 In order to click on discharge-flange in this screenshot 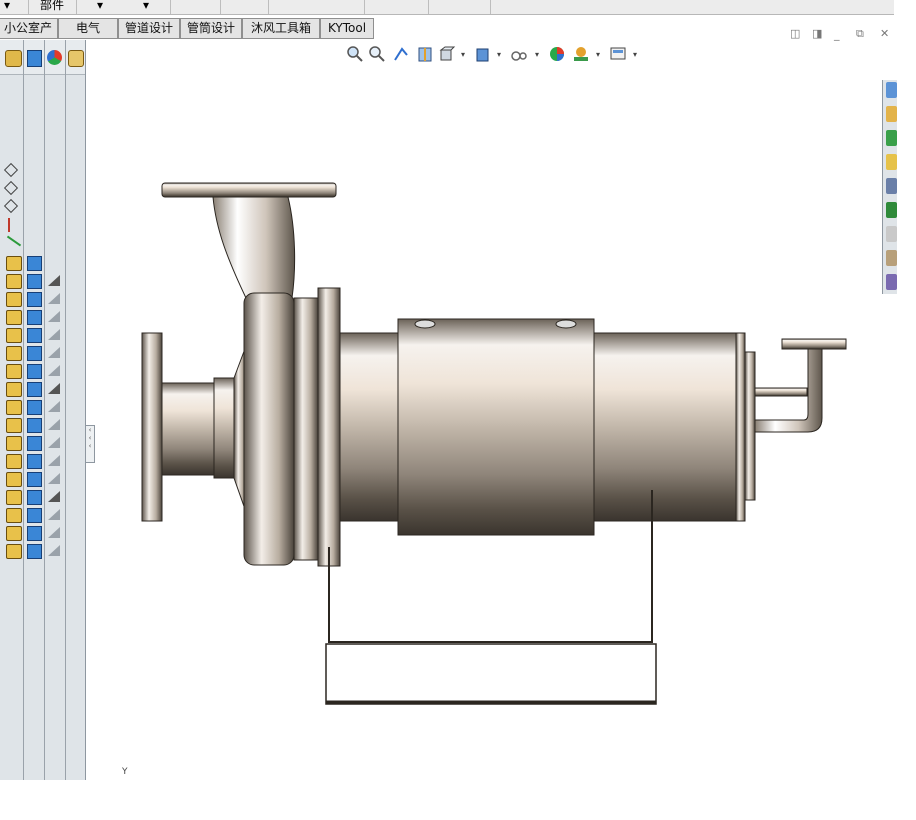, I will do `click(249, 190)`.